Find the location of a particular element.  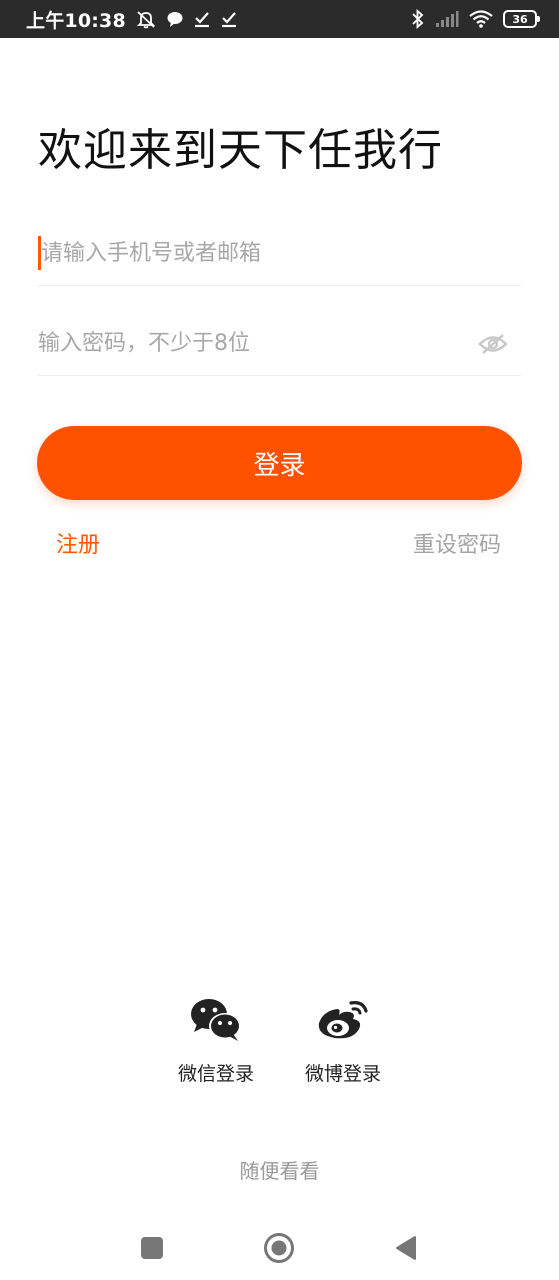

mute-bell-icon is located at coordinates (146, 19).